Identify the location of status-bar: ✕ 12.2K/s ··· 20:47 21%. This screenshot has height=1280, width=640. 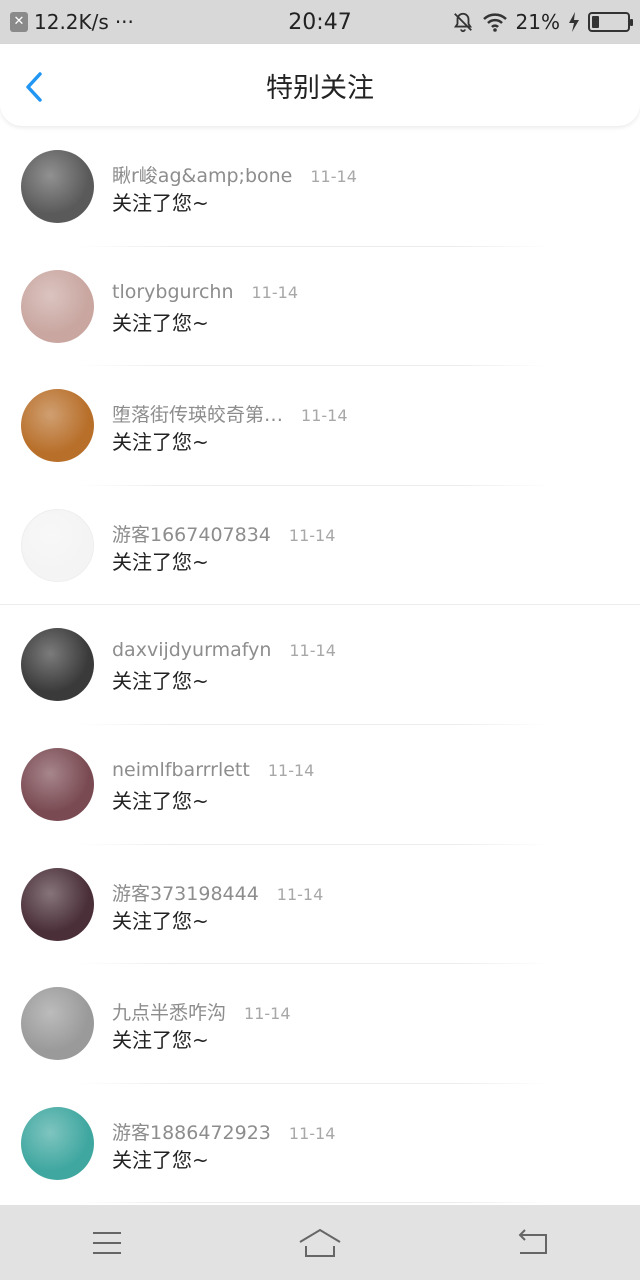
(320, 22).